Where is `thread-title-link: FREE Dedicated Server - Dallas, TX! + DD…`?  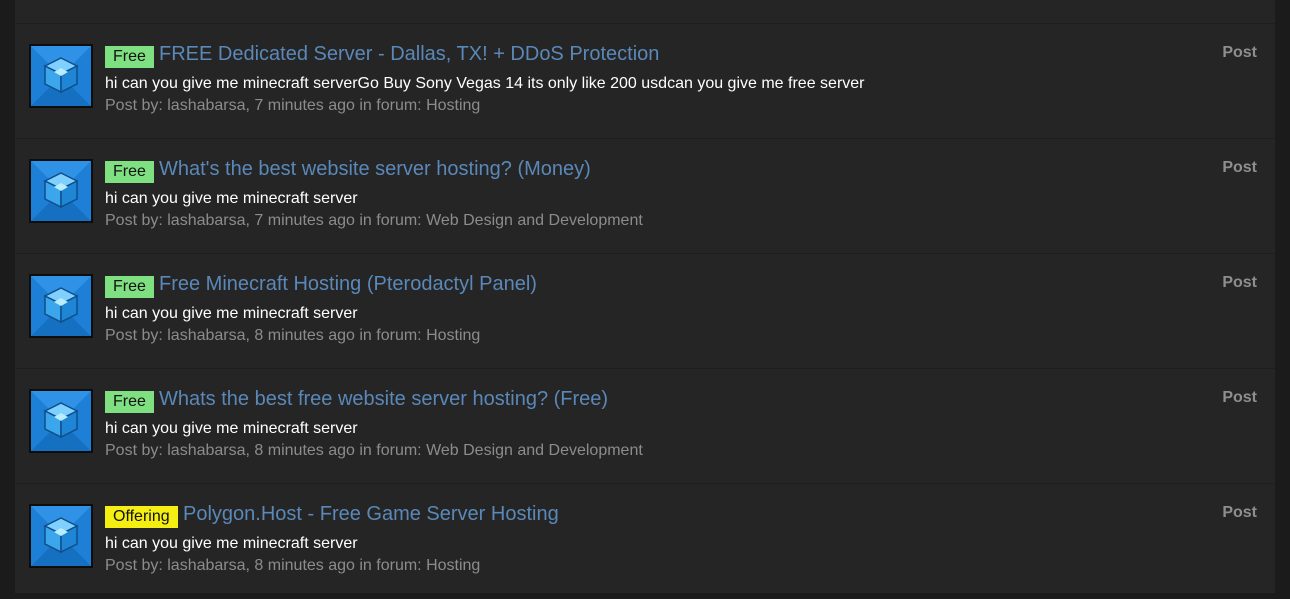
thread-title-link: FREE Dedicated Server - Dallas, TX! + DD… is located at coordinates (409, 54).